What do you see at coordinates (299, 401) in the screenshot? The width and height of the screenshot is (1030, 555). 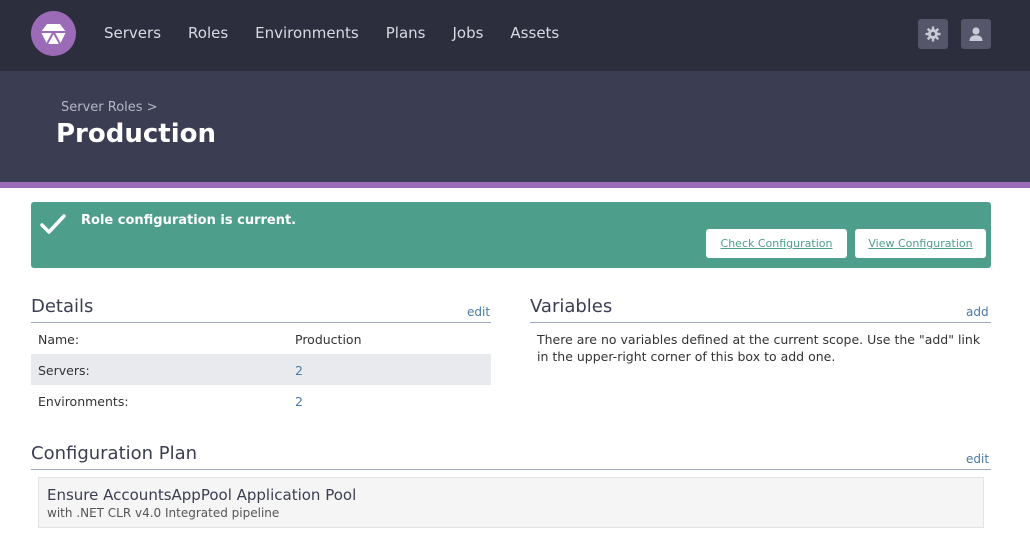 I see `environments-count-link: 2` at bounding box center [299, 401].